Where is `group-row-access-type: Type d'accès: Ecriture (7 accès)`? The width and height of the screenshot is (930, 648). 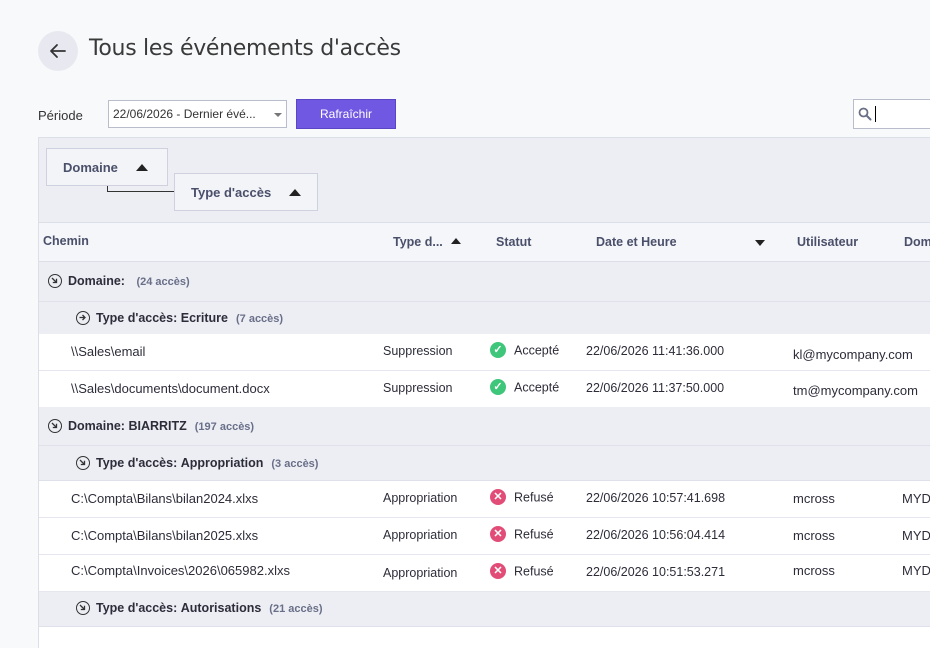
group-row-access-type: Type d'accès: Ecriture (7 accès) is located at coordinates (484, 318).